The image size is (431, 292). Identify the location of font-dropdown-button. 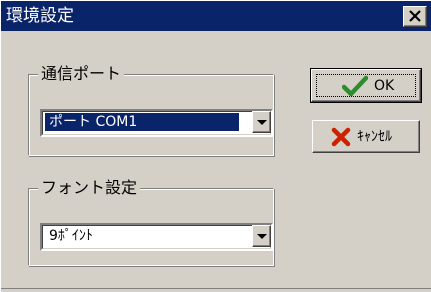
(261, 236).